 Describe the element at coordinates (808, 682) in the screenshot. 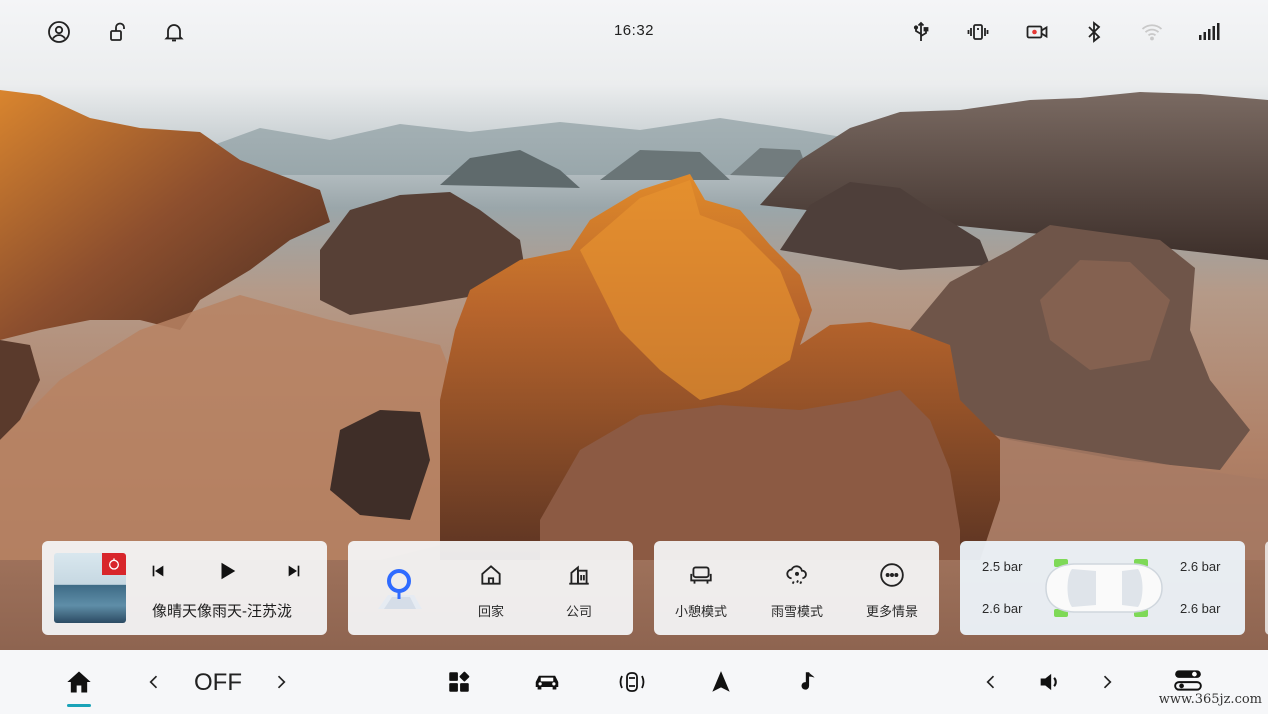

I see `music-note-icon` at that location.